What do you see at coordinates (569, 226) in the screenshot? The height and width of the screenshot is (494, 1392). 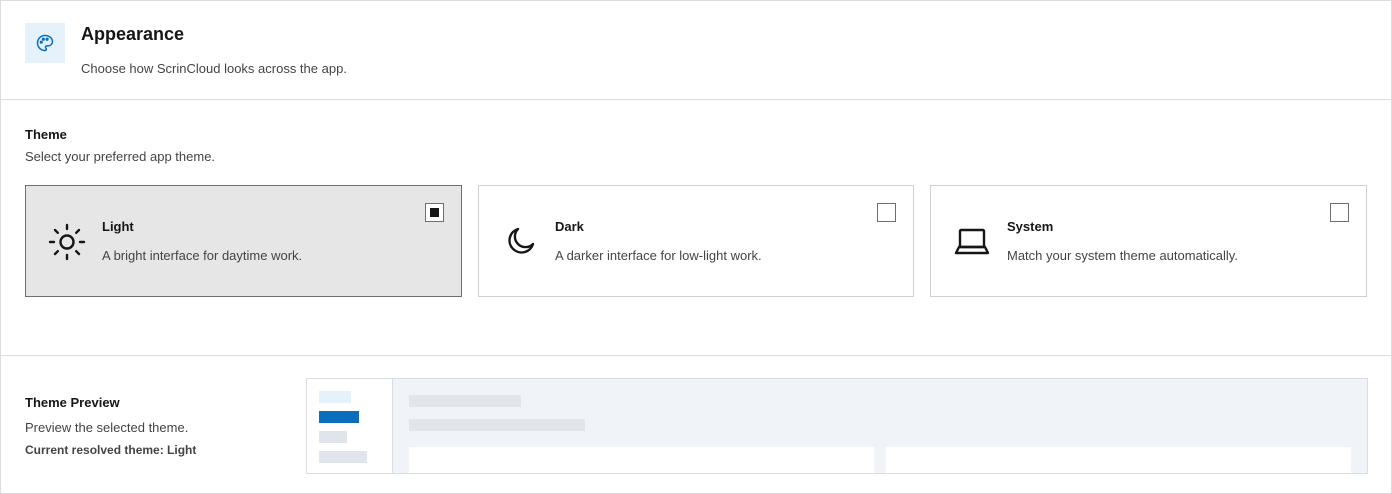 I see `theme-option-label: Dark` at bounding box center [569, 226].